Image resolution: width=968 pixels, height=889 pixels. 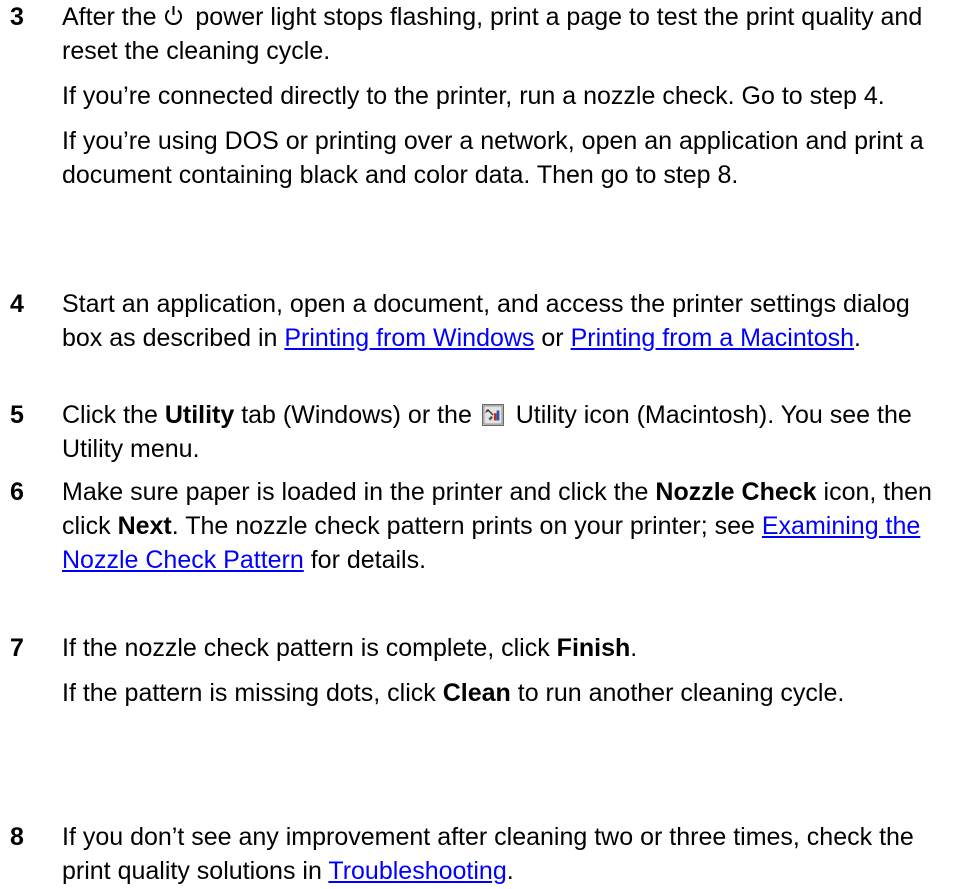 I want to click on step-text: If the pattern is missing dots, click, so click(x=252, y=693).